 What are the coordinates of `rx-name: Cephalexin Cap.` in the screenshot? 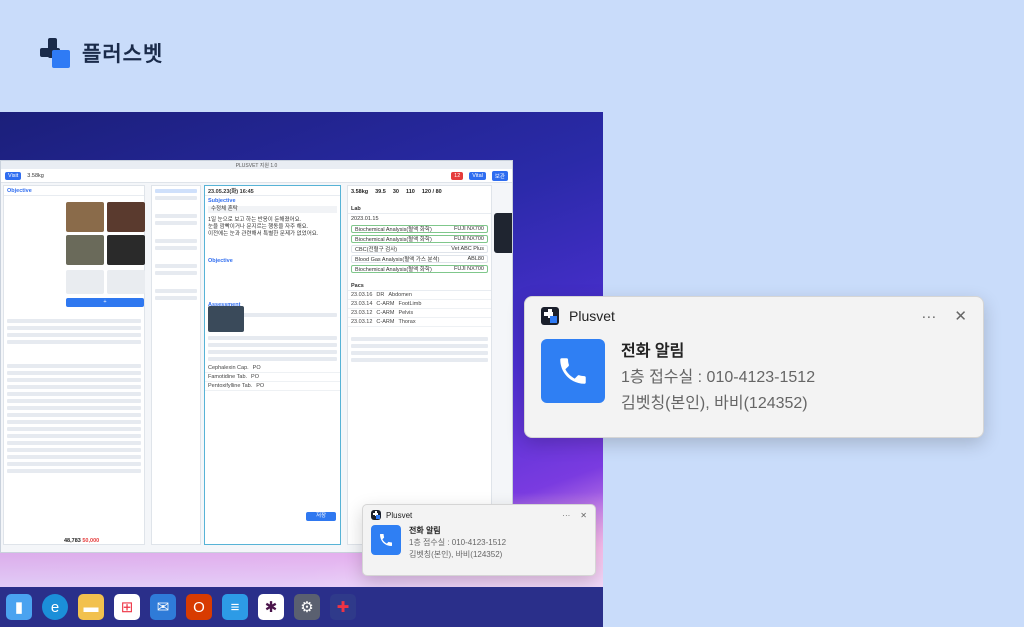 It's located at (228, 368).